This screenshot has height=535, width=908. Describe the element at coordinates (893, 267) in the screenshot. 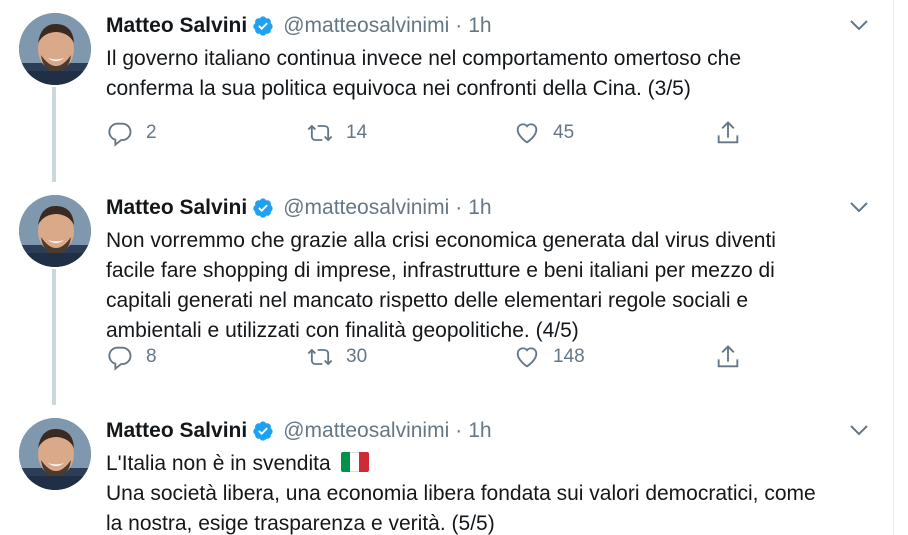

I see `column-border` at that location.